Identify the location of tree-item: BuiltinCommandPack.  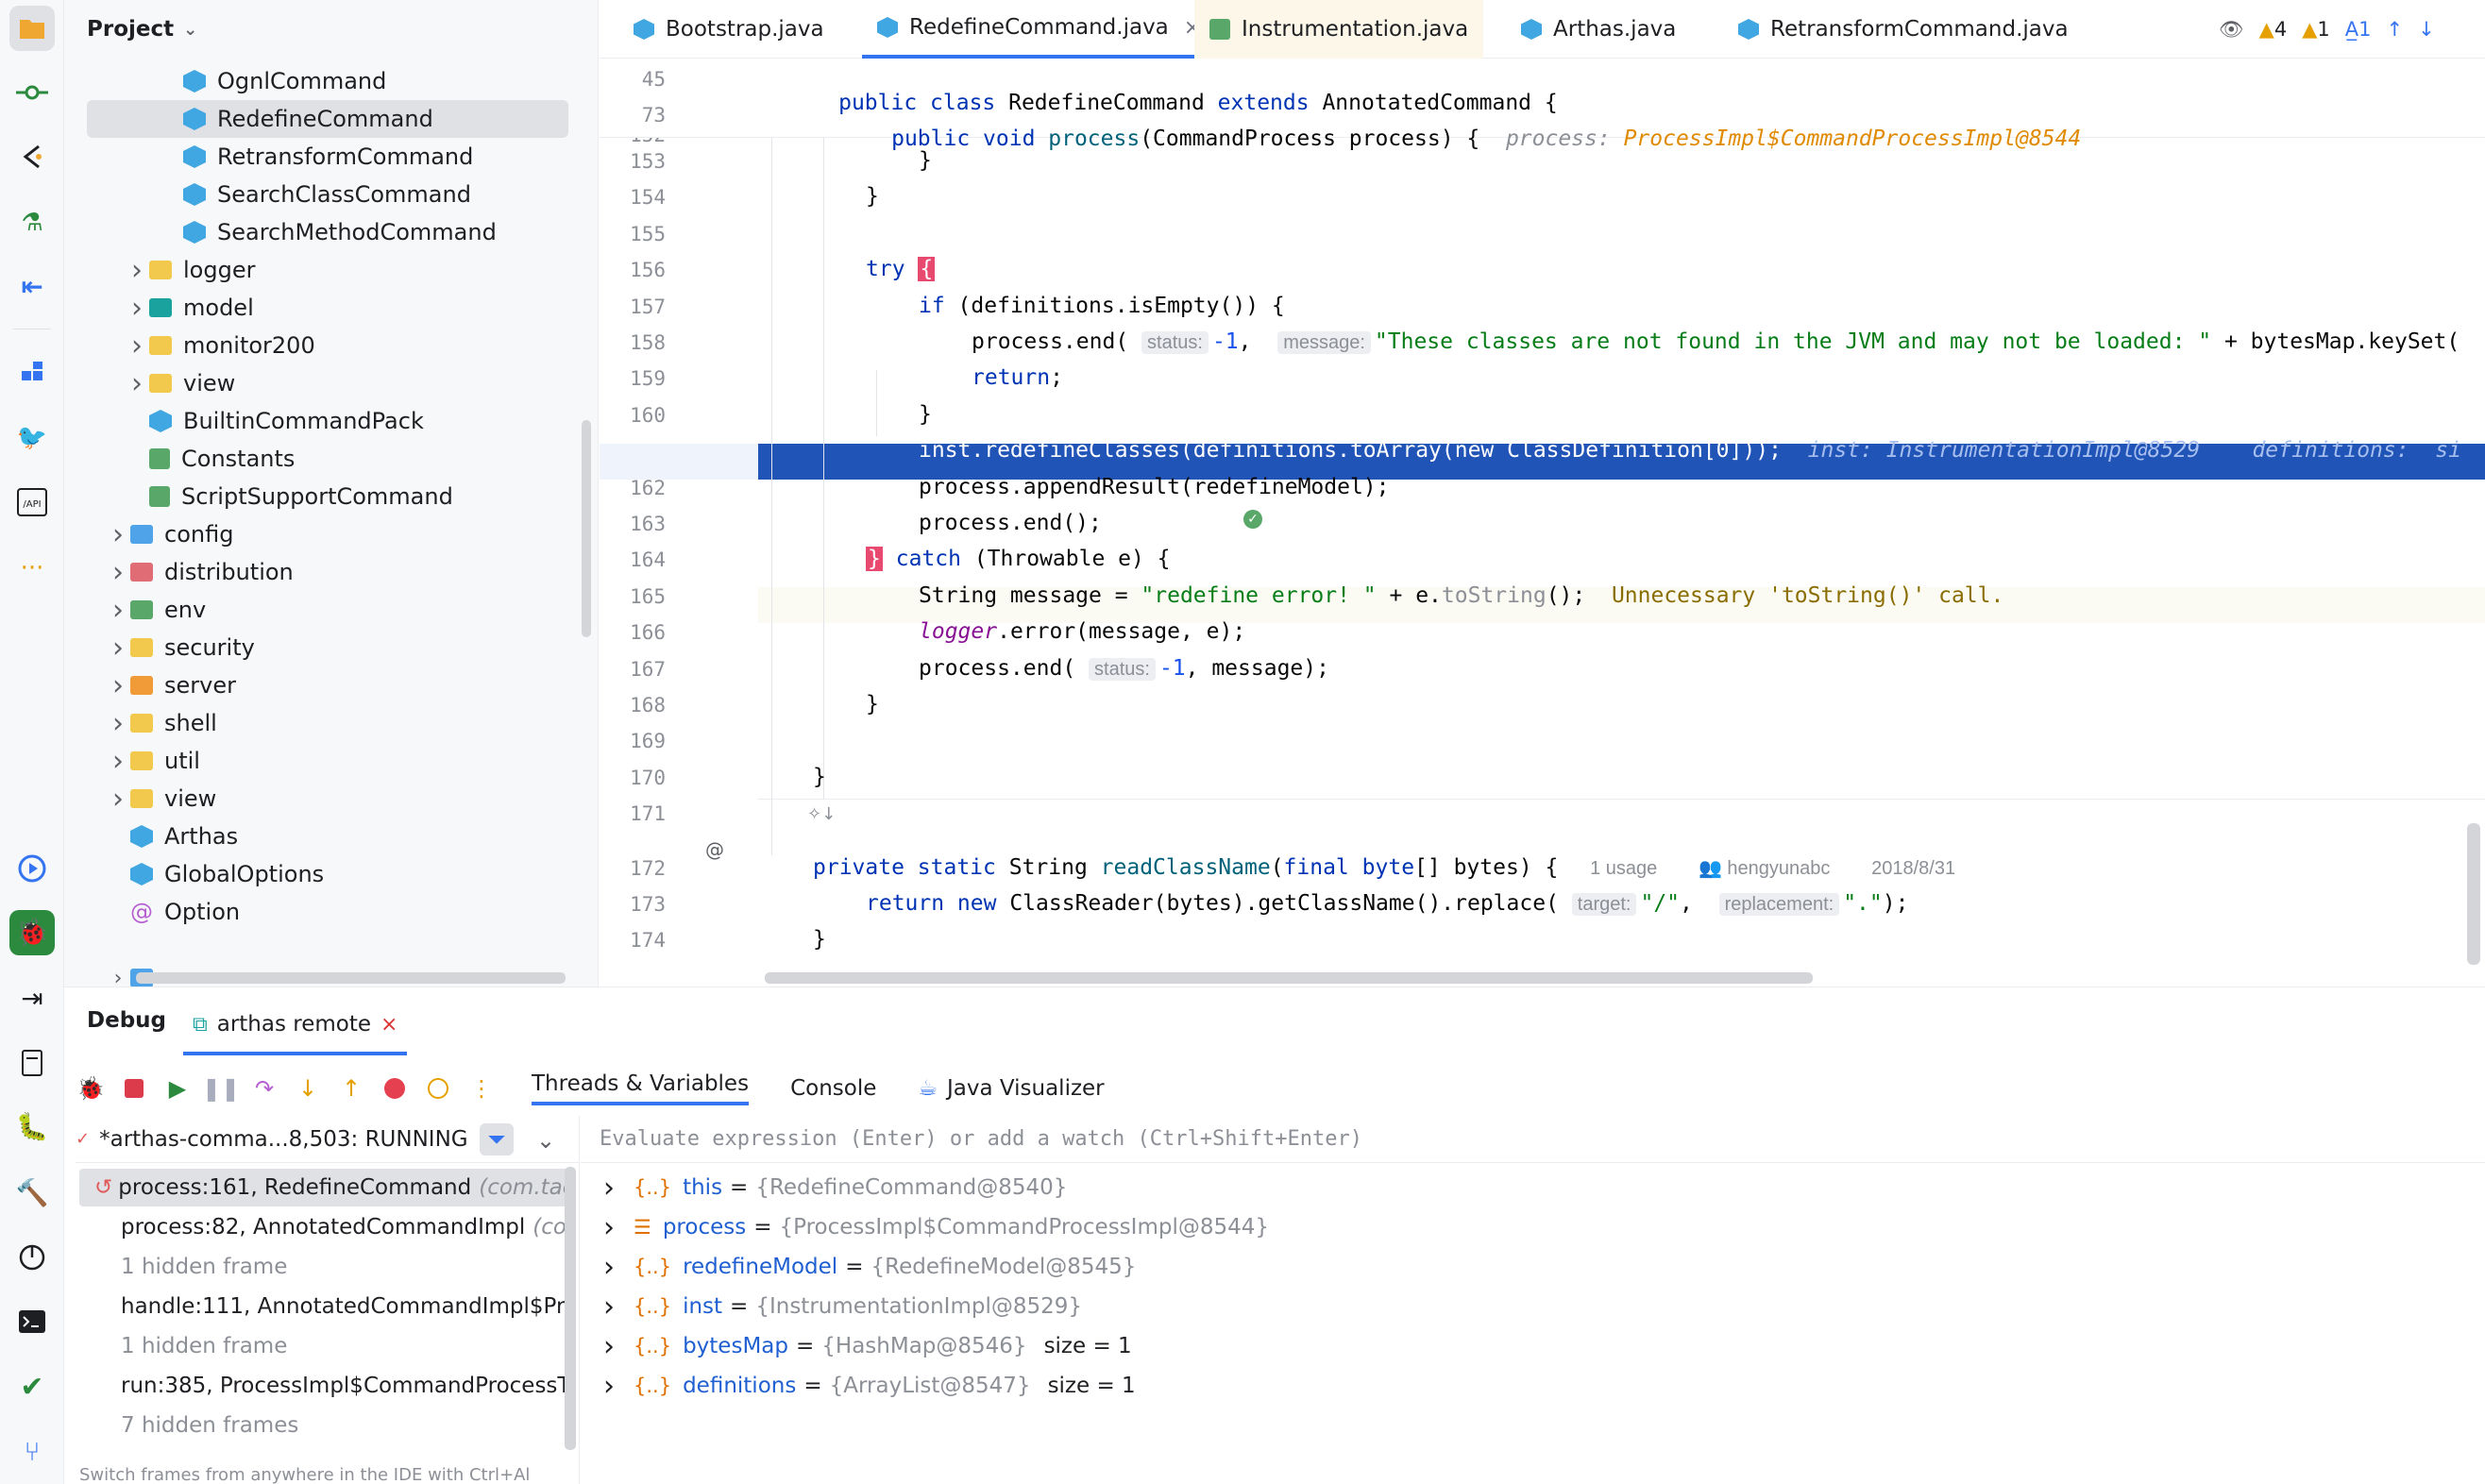
(244, 421).